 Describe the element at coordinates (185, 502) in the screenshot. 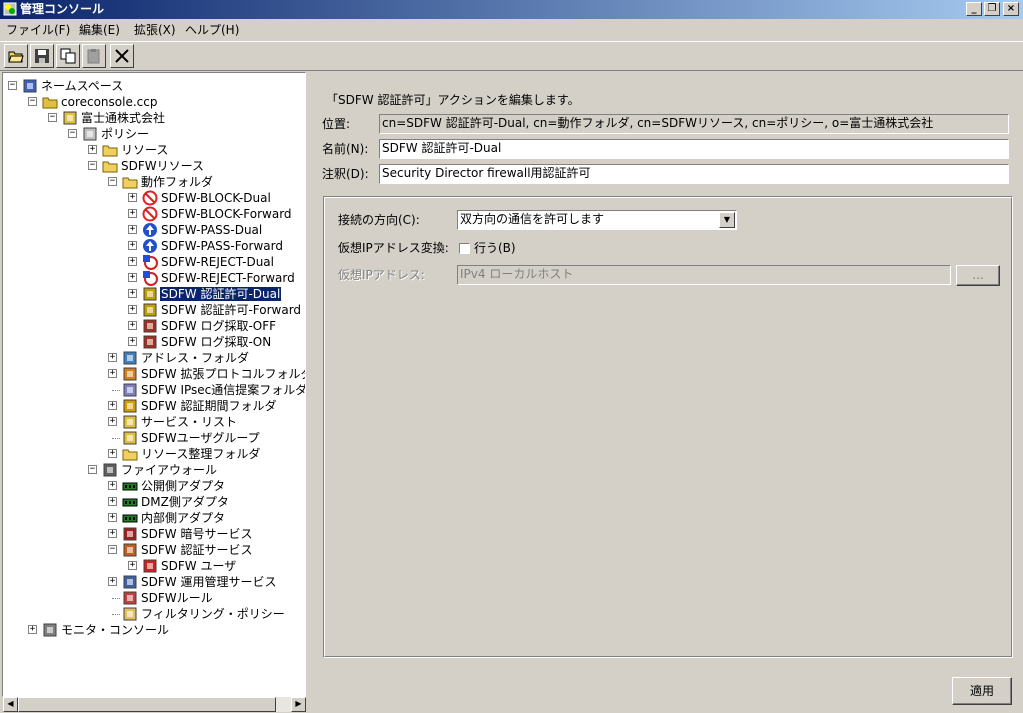

I see `tree-node-label: DMZ側アダプタ` at that location.